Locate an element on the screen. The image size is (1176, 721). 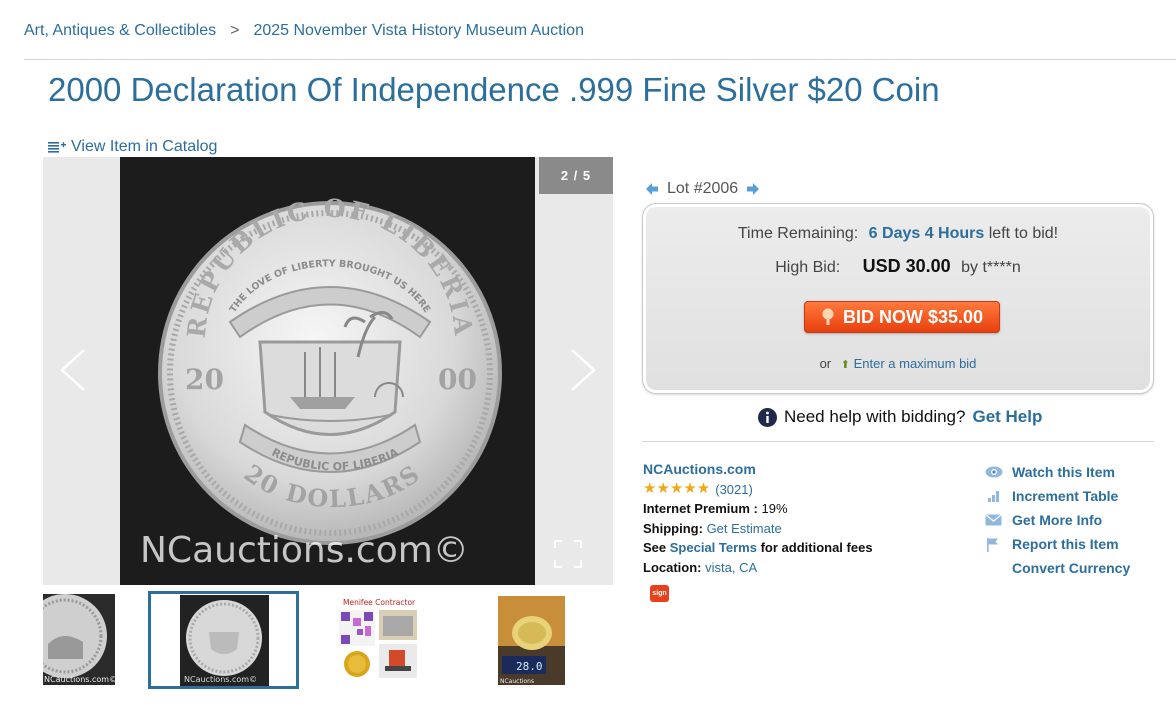
get-more-info-label: Get More Info is located at coordinates (1057, 520).